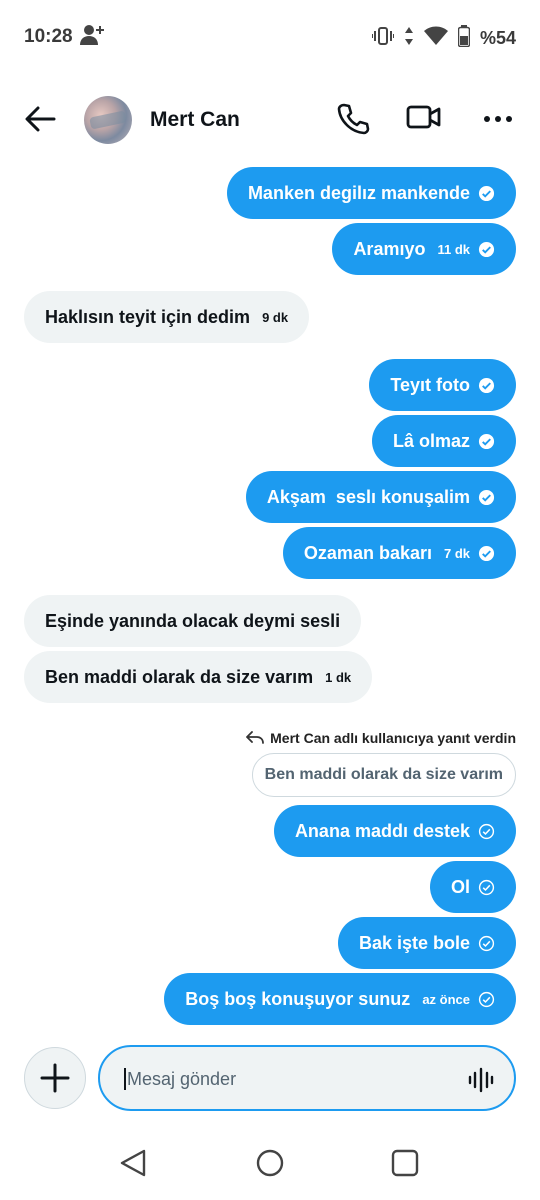 This screenshot has height=1200, width=540. I want to click on message-composer: Mesaj gönder, so click(270, 1078).